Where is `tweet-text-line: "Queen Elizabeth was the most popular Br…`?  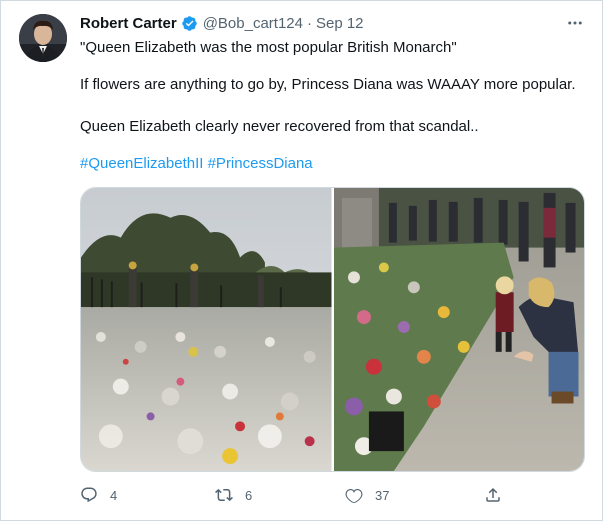 tweet-text-line: "Queen Elizabeth was the most popular Br… is located at coordinates (268, 47).